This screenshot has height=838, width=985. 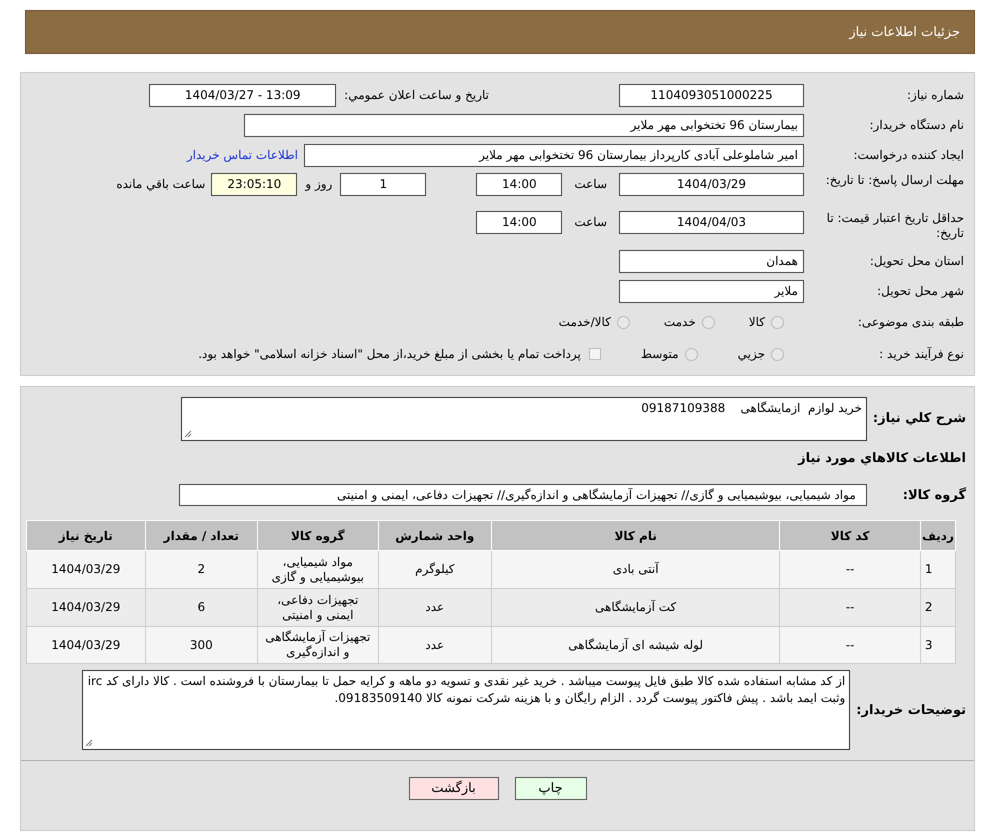 I want to click on validity-date-field: 1404/04/03, so click(x=711, y=222).